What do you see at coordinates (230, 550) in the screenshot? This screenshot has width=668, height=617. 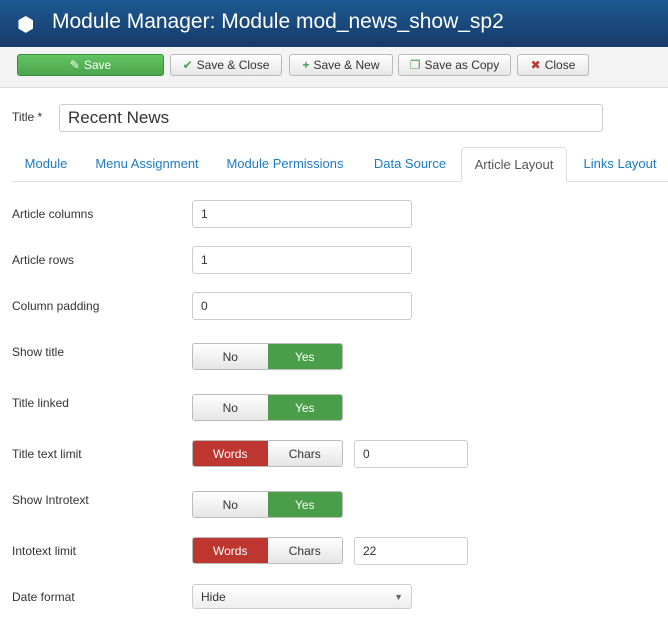 I see `introtext-limit-words: Words` at bounding box center [230, 550].